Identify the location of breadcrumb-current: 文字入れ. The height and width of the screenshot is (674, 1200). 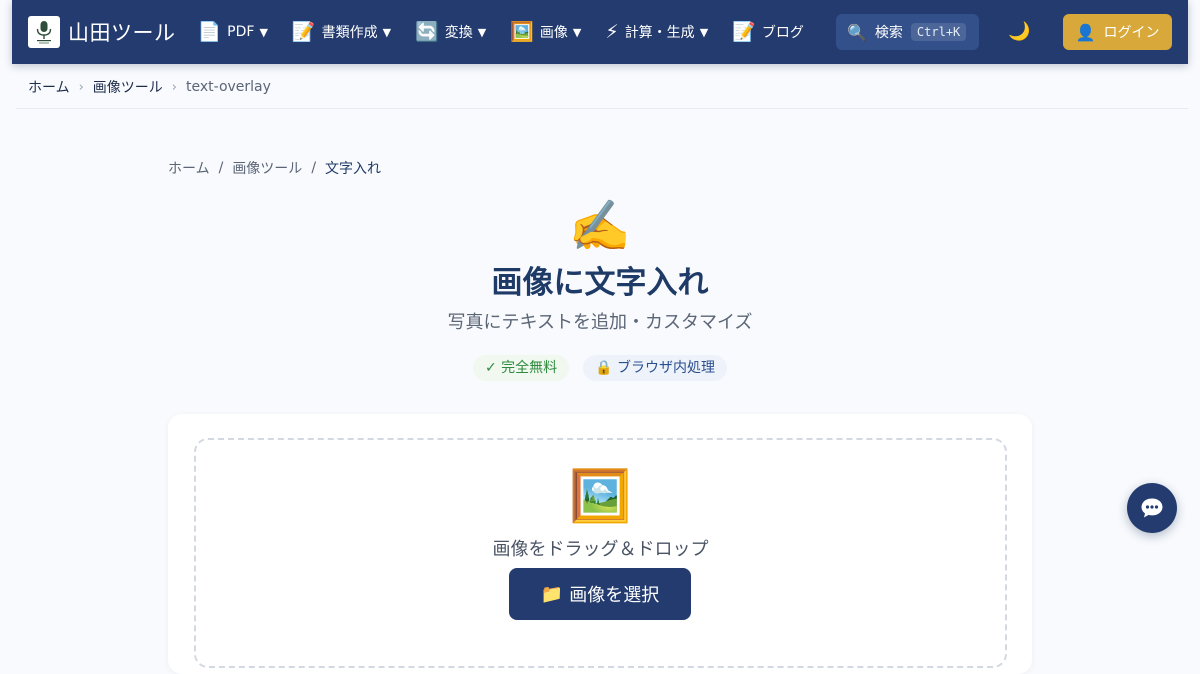
(353, 169).